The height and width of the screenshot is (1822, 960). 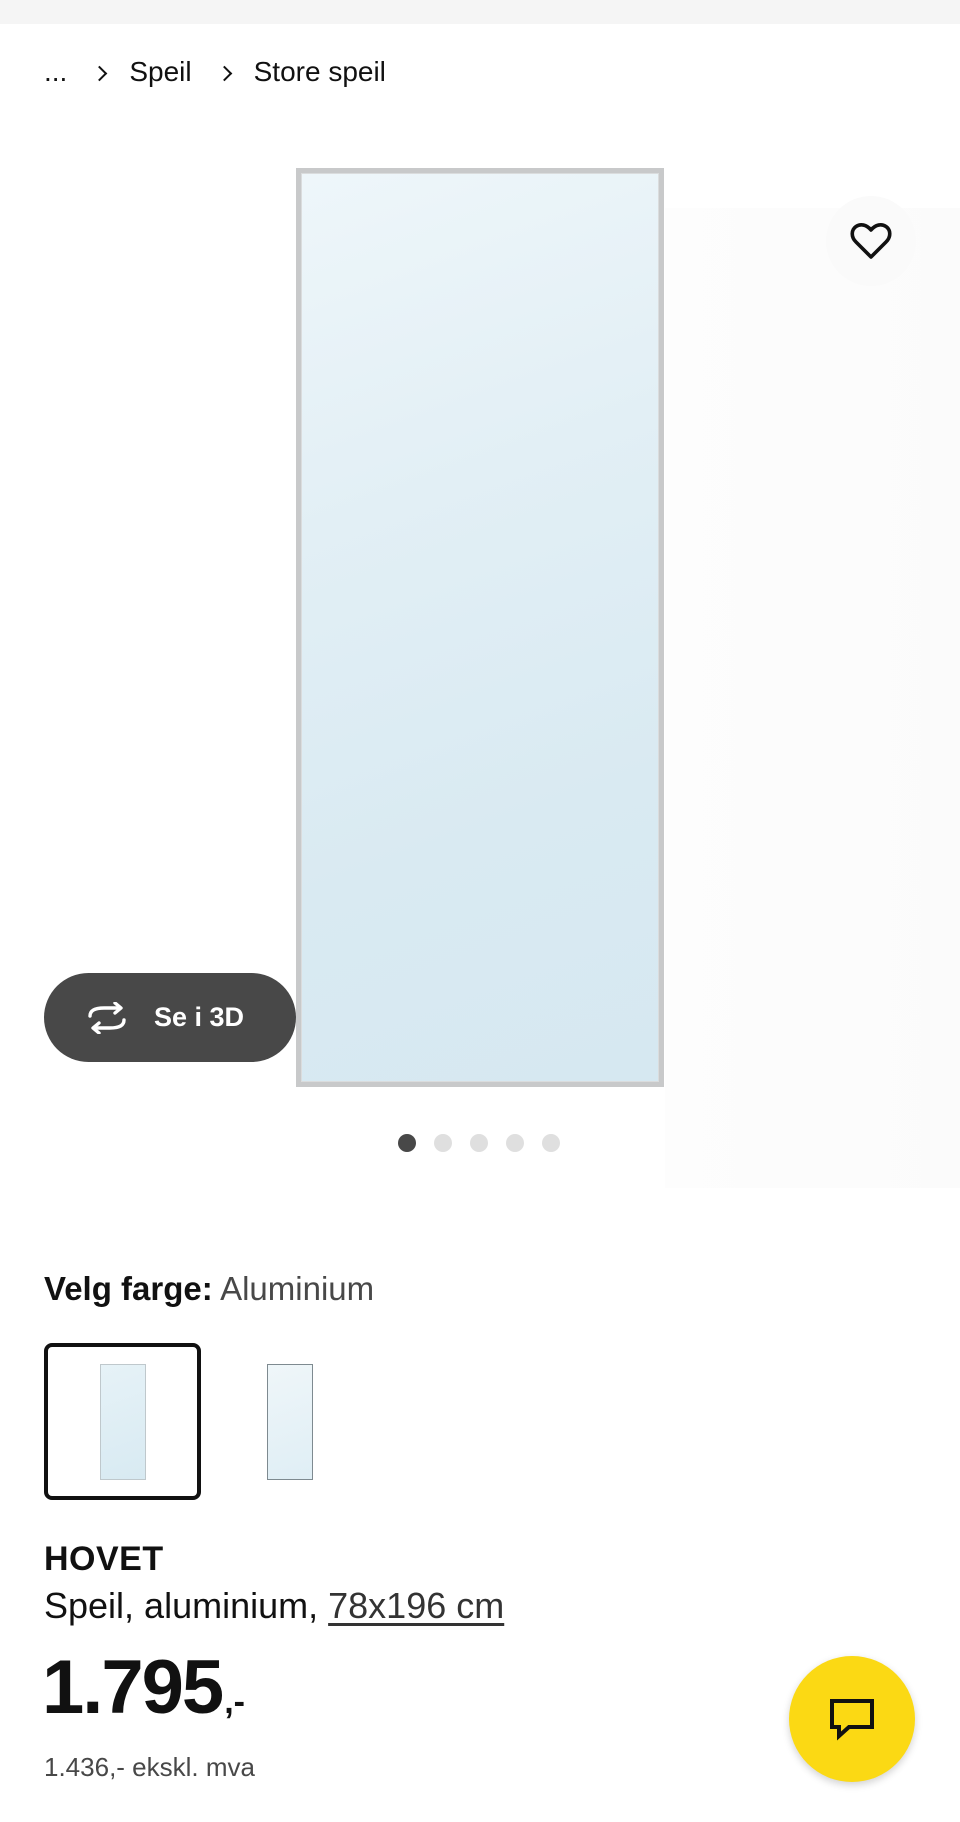 I want to click on price-suffix: ,-, so click(x=234, y=1702).